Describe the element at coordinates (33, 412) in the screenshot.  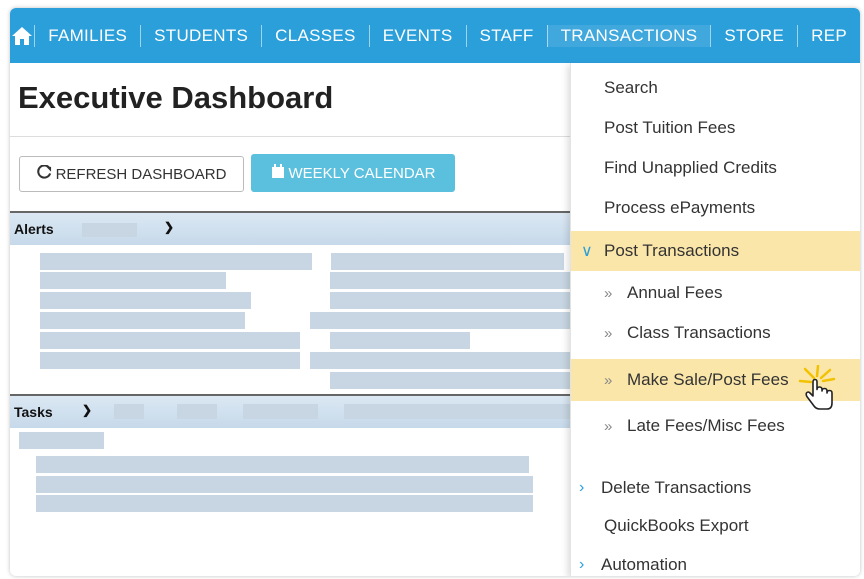
I see `tasks-label: Tasks` at that location.